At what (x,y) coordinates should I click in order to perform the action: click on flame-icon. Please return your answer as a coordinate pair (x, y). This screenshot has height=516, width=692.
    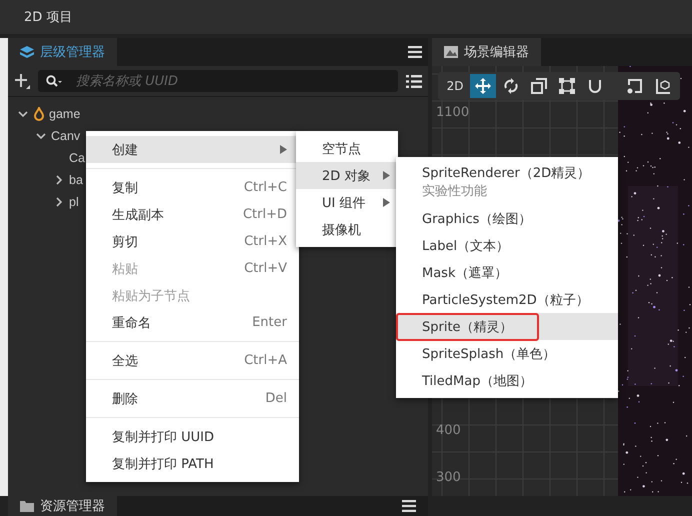
    Looking at the image, I should click on (39, 114).